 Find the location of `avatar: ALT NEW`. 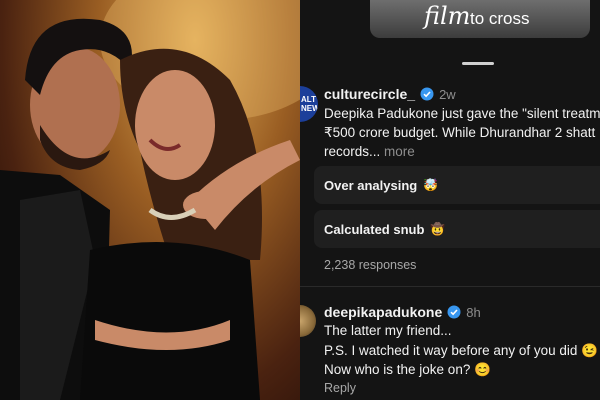

avatar: ALT NEW is located at coordinates (309, 104).